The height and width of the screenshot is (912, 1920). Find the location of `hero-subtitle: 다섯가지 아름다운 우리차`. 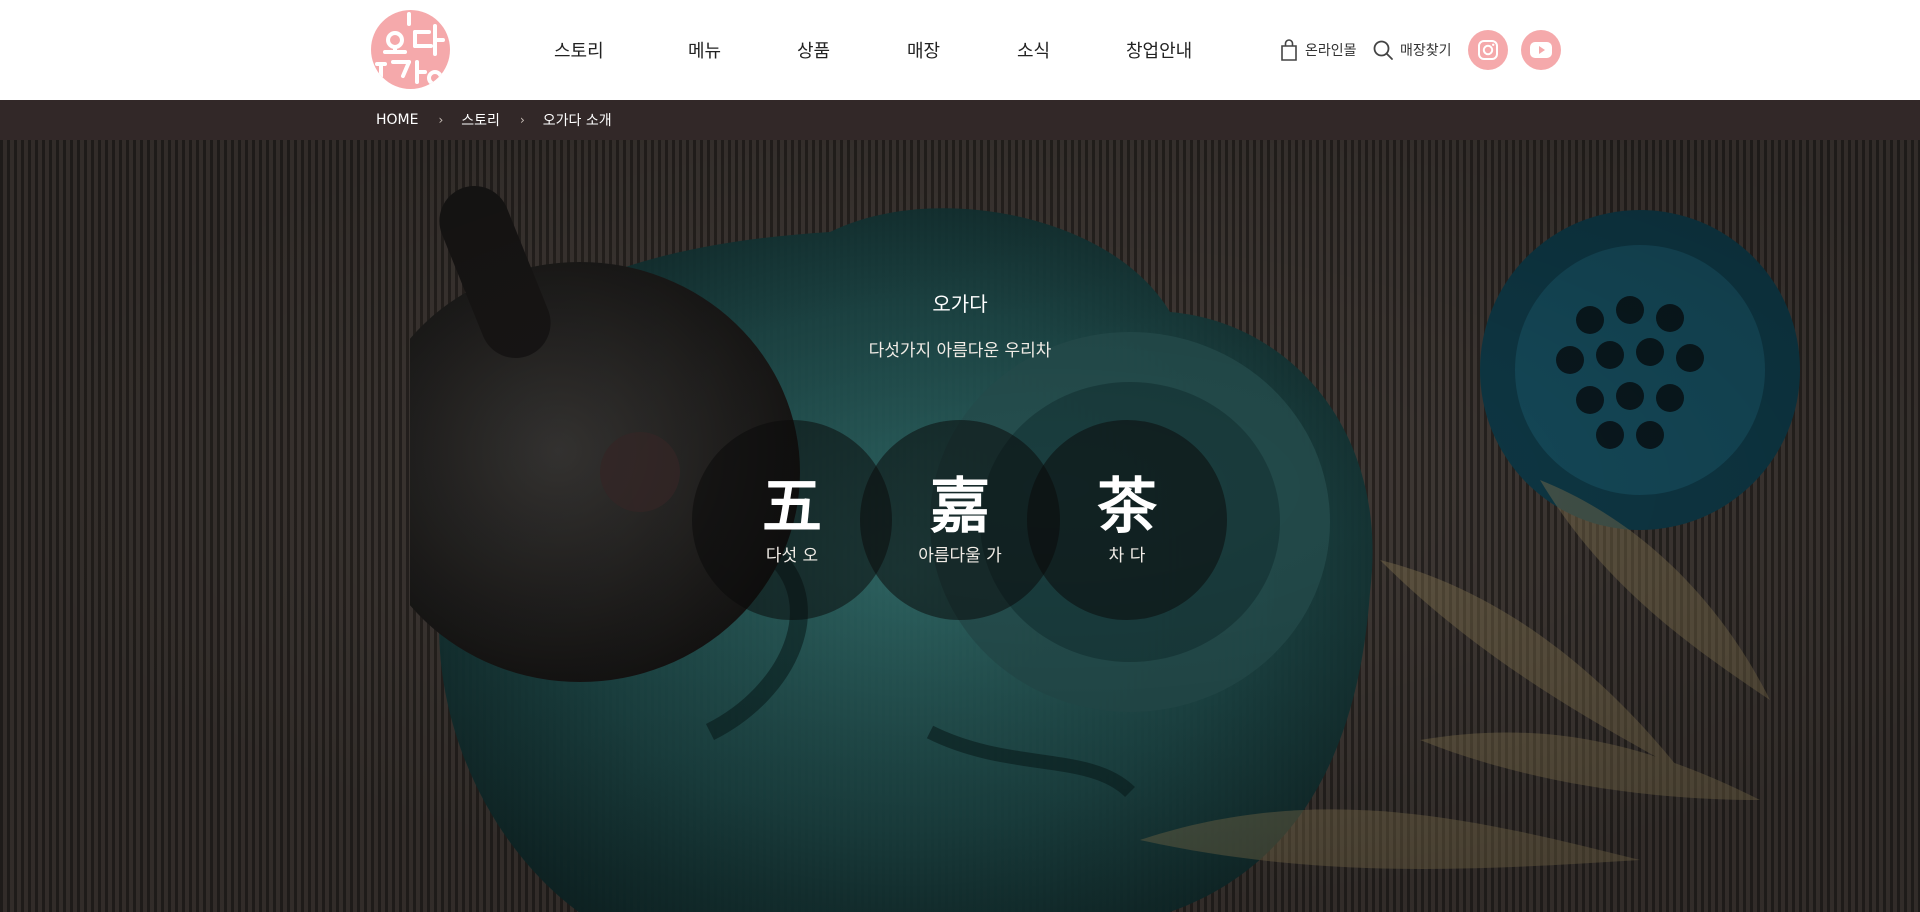

hero-subtitle: 다섯가지 아름다운 우리차 is located at coordinates (960, 351).